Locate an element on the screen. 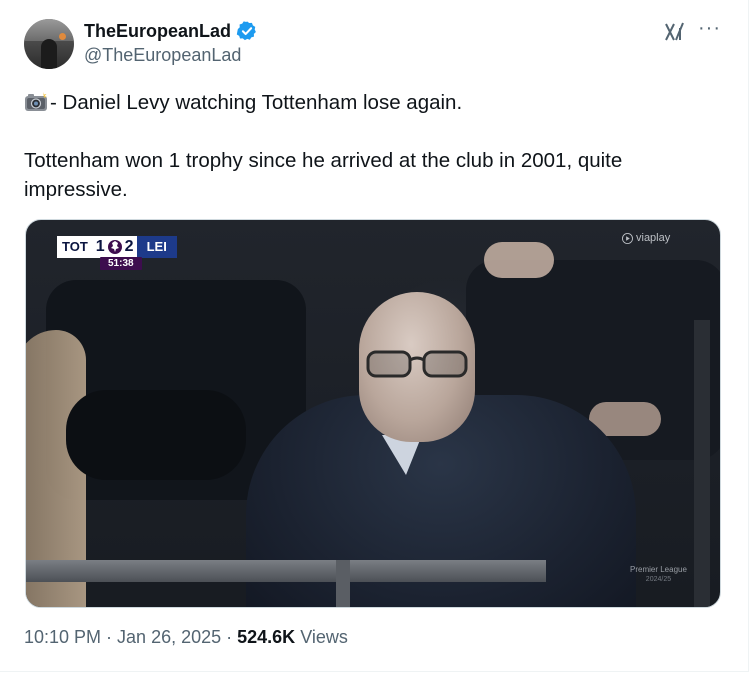 This screenshot has height=673, width=750. tweet-date: Jan 26, 2025 is located at coordinates (169, 637).